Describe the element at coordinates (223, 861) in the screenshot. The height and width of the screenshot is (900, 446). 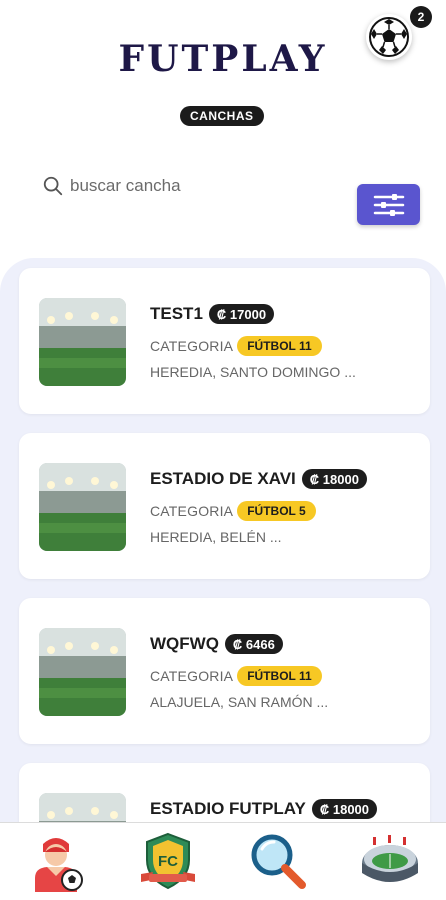
I see `bottom-navigation: FC` at that location.